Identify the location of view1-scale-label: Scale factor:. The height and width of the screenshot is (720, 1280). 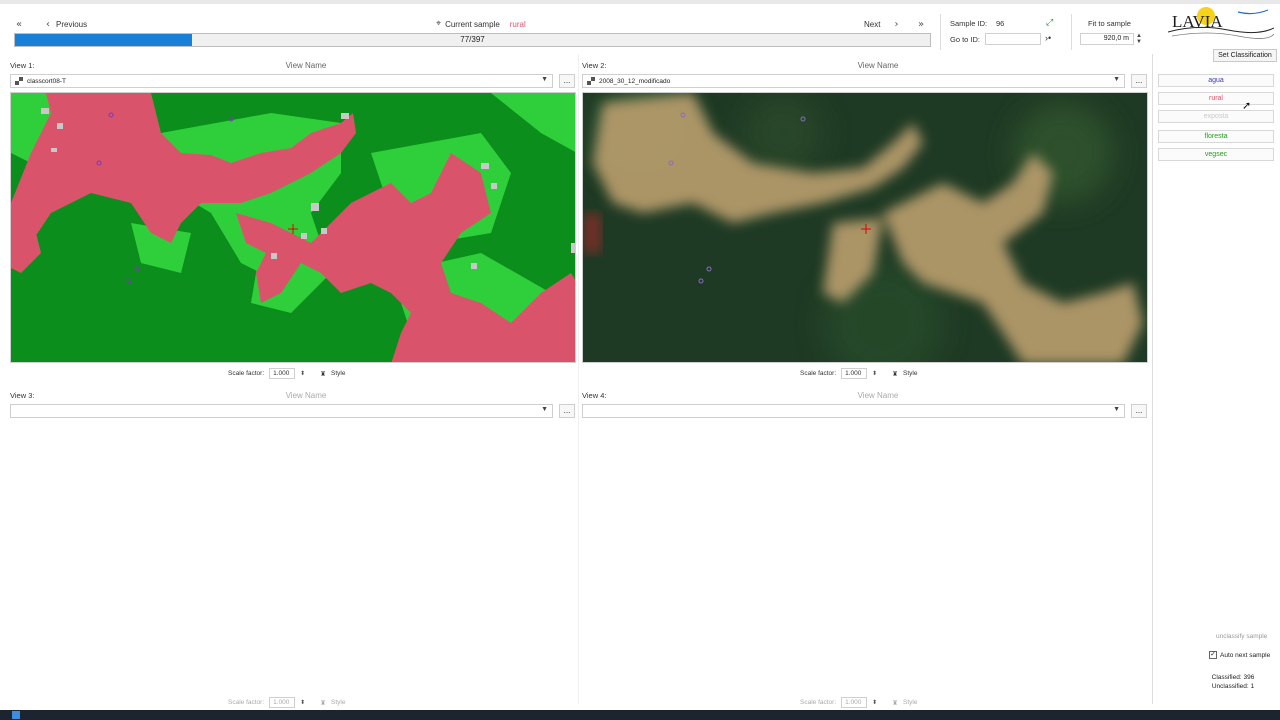
(246, 373).